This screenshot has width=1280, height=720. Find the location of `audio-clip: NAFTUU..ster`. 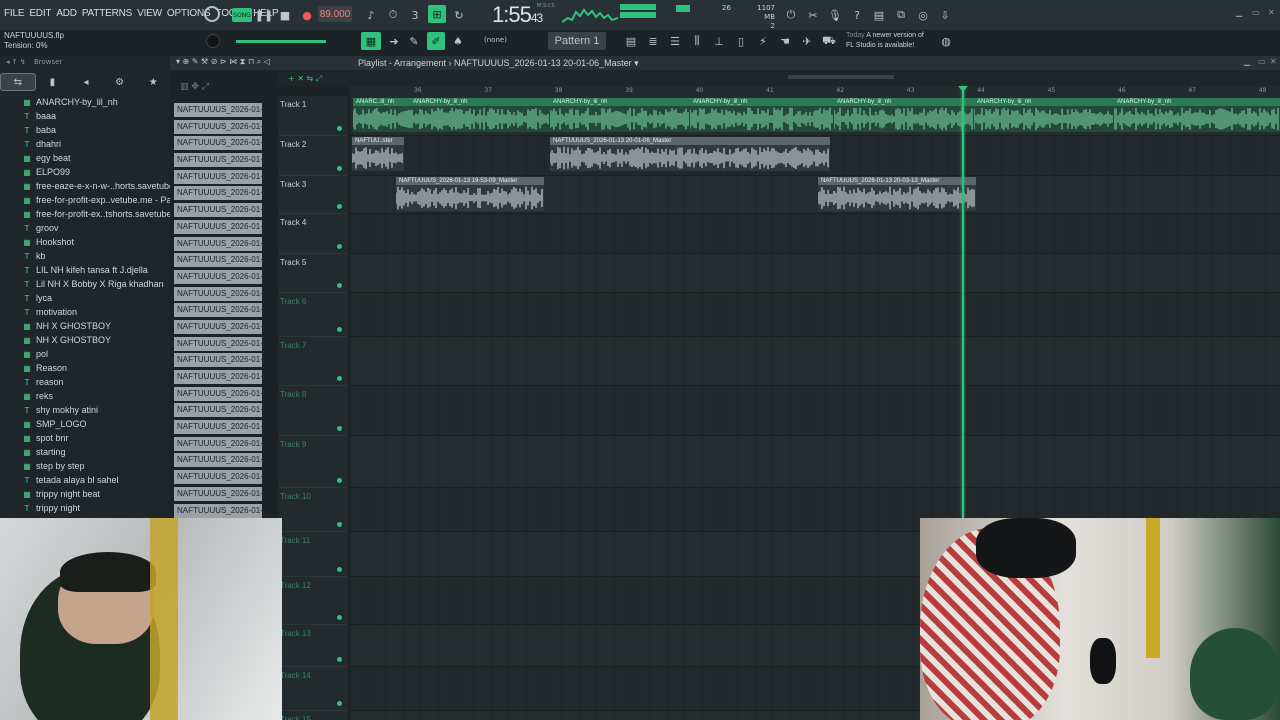

audio-clip: NAFTUU..ster is located at coordinates (378, 154).